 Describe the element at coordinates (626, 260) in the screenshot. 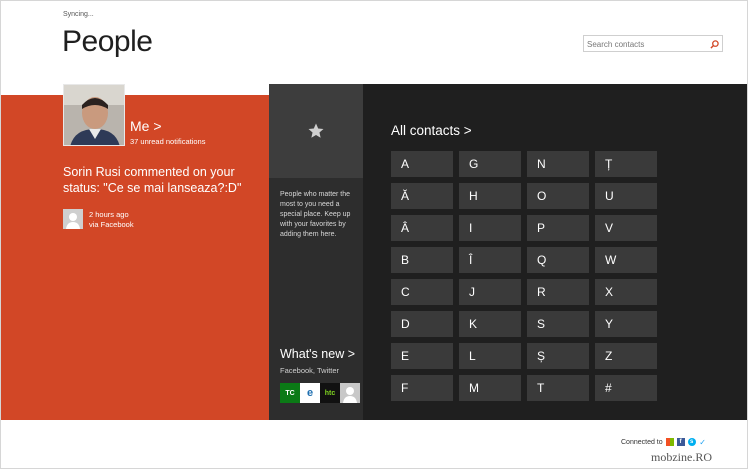

I see `alphabet-tile: W` at that location.